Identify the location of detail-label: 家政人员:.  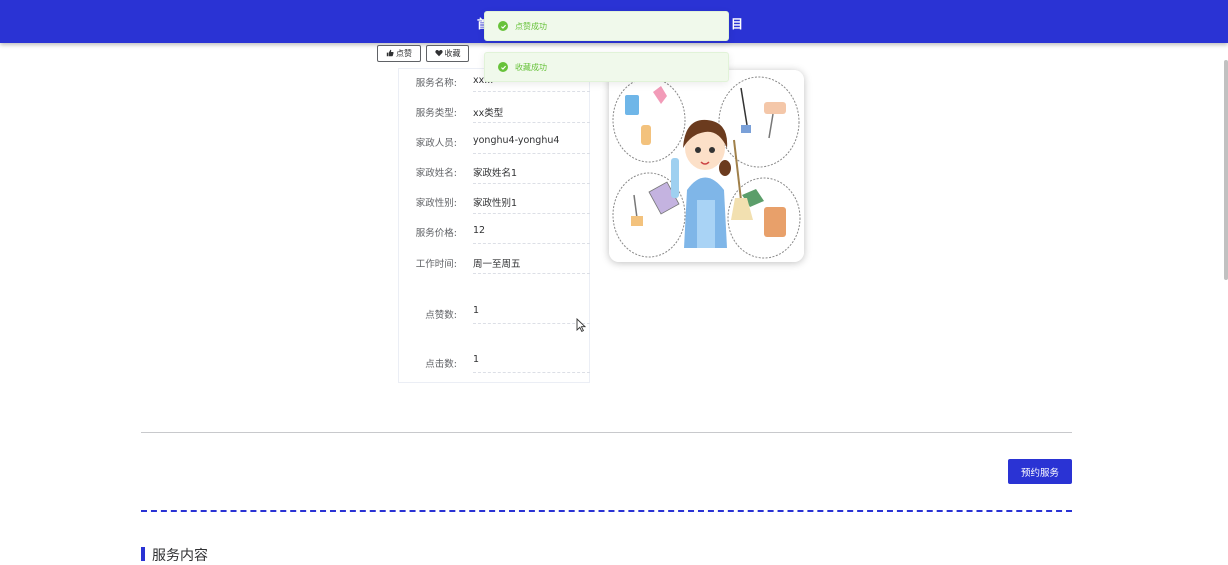
(436, 143).